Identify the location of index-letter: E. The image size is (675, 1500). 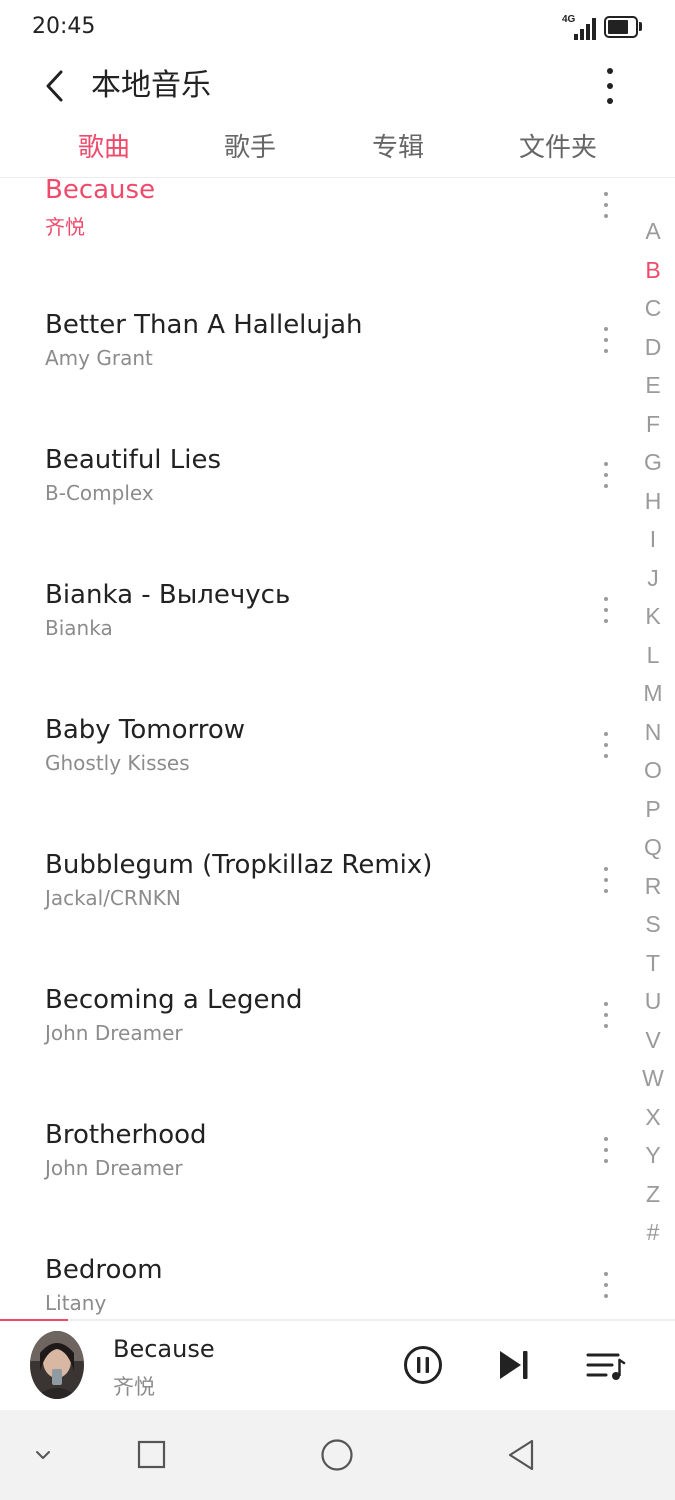
(653, 385).